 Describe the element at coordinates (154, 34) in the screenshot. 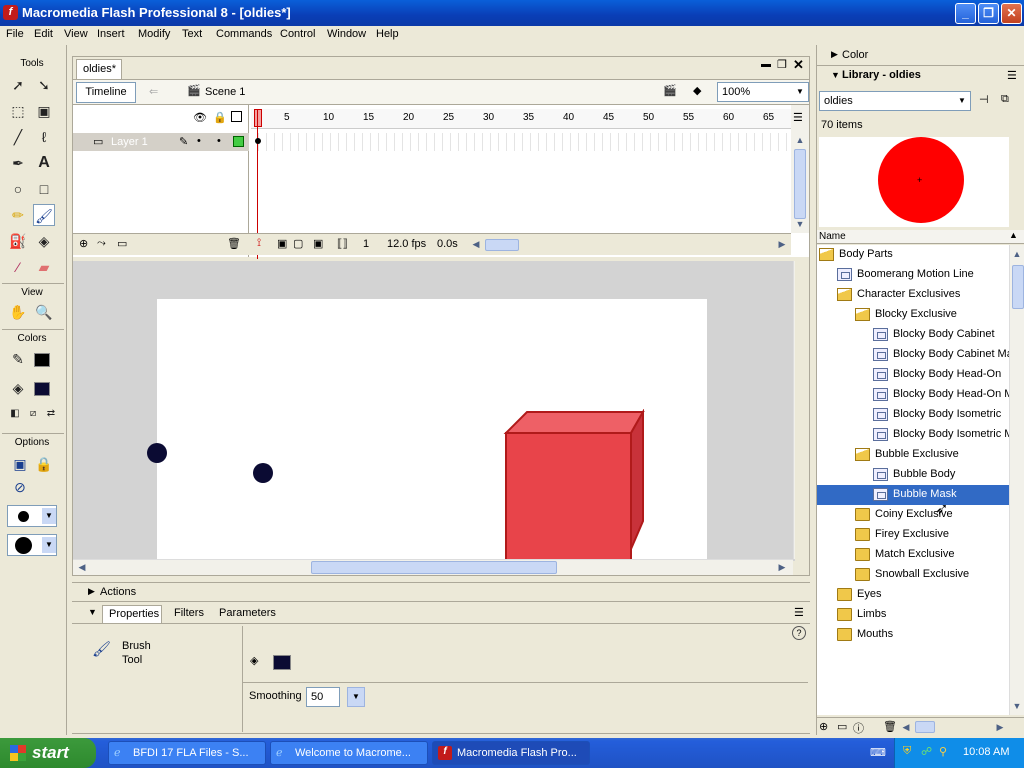

I see `menu-modify: Modify` at that location.